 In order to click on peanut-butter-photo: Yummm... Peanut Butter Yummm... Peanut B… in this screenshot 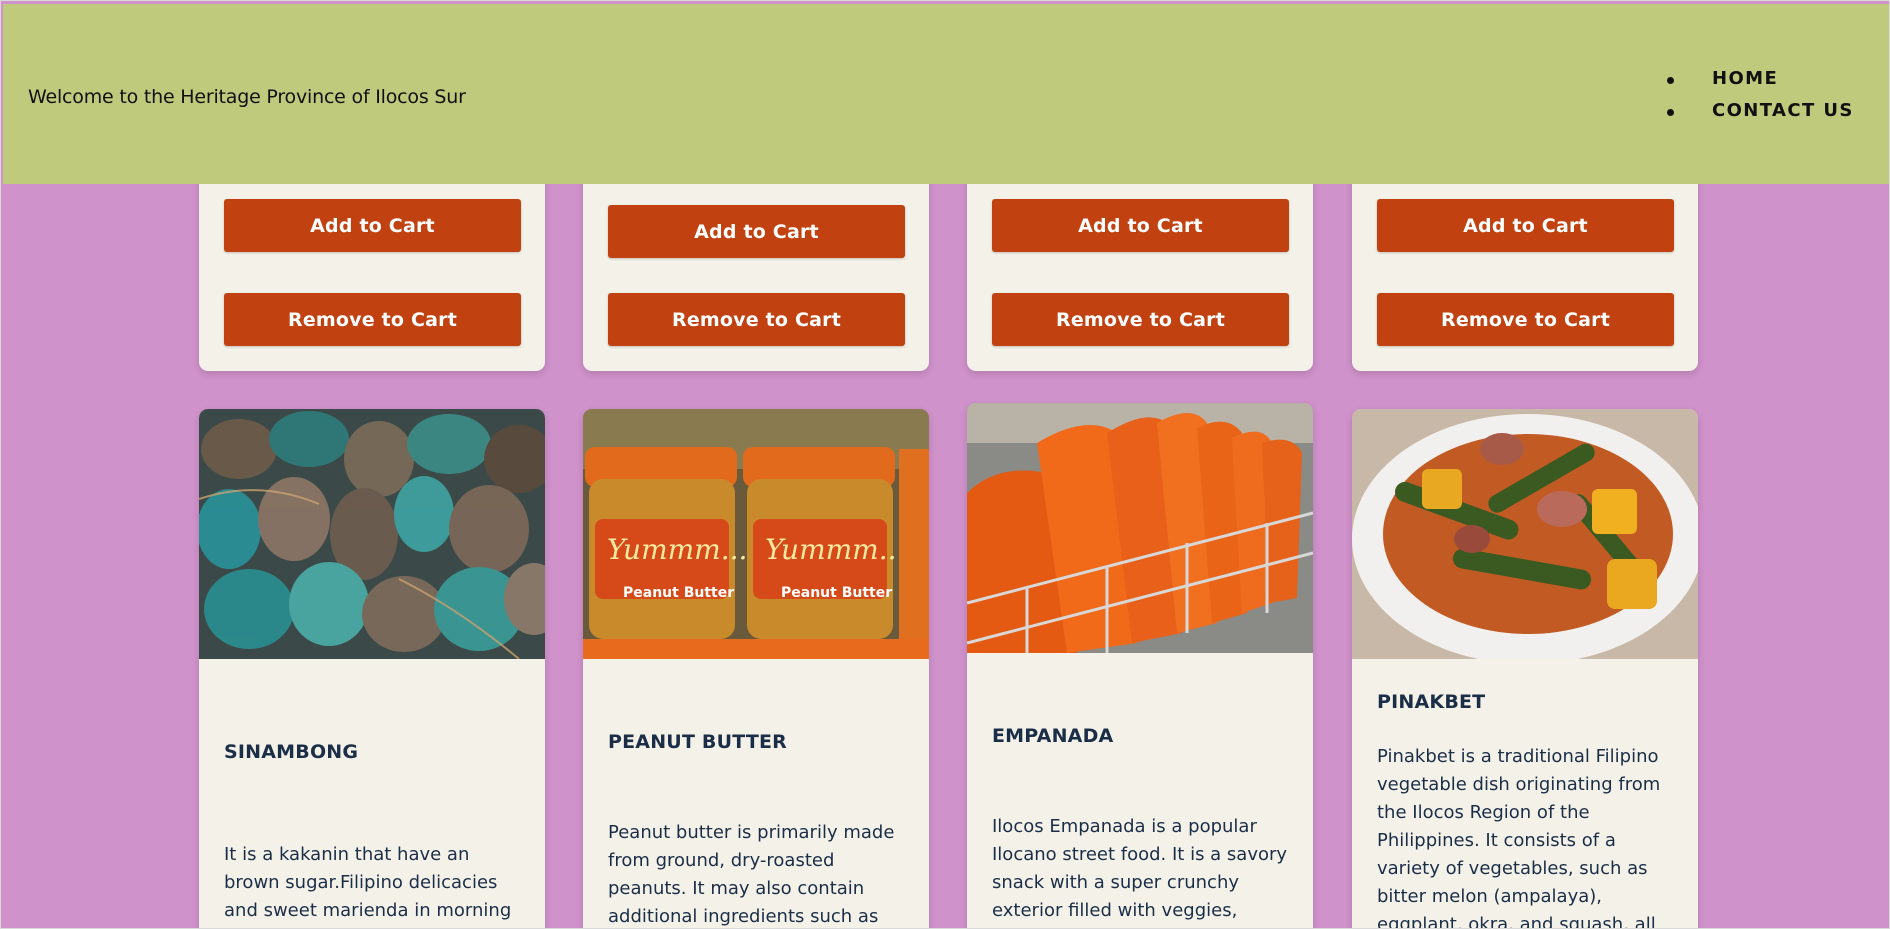, I will do `click(756, 534)`.